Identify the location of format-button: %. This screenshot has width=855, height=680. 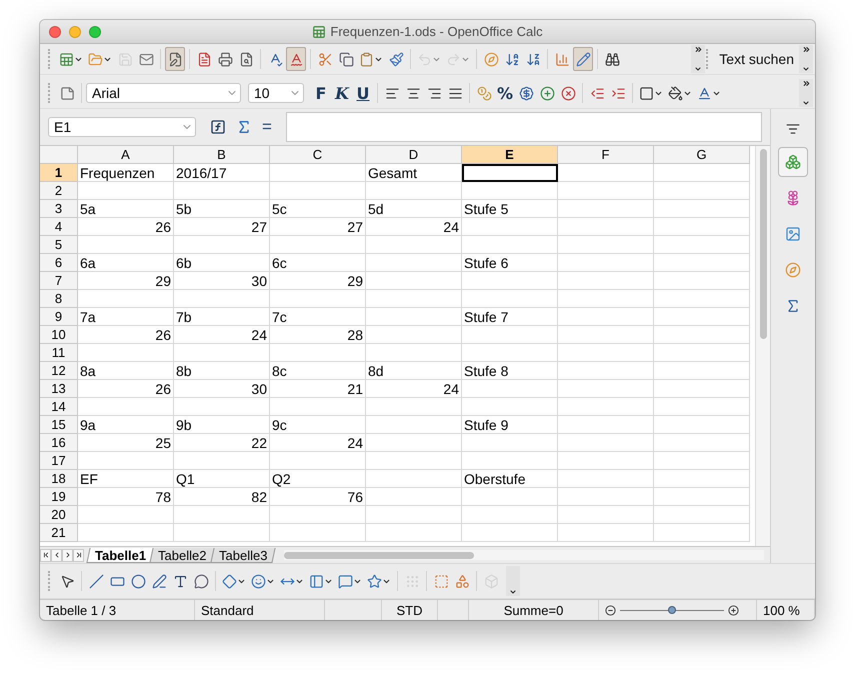
(505, 93).